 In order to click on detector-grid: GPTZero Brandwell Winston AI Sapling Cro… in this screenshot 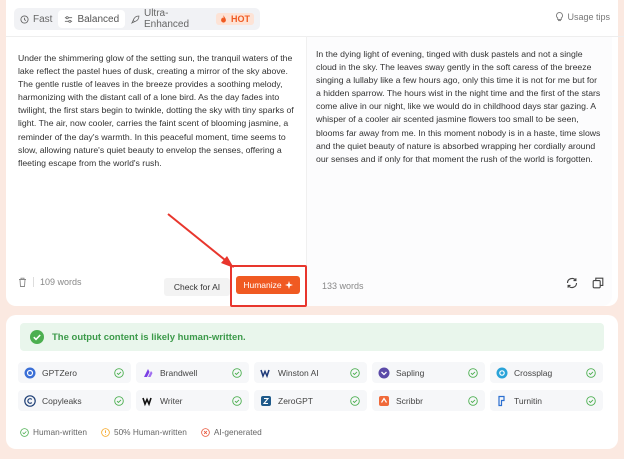, I will do `click(310, 386)`.